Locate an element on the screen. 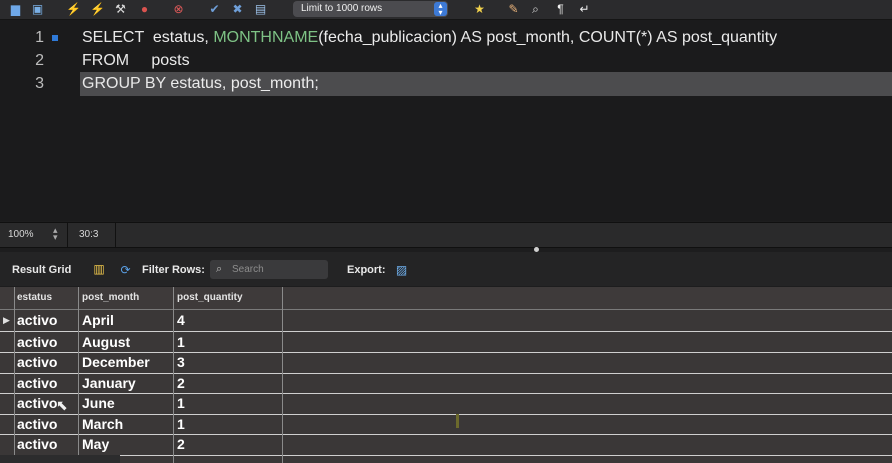 This screenshot has width=892, height=463. code-text: post_month, is located at coordinates (530, 37).